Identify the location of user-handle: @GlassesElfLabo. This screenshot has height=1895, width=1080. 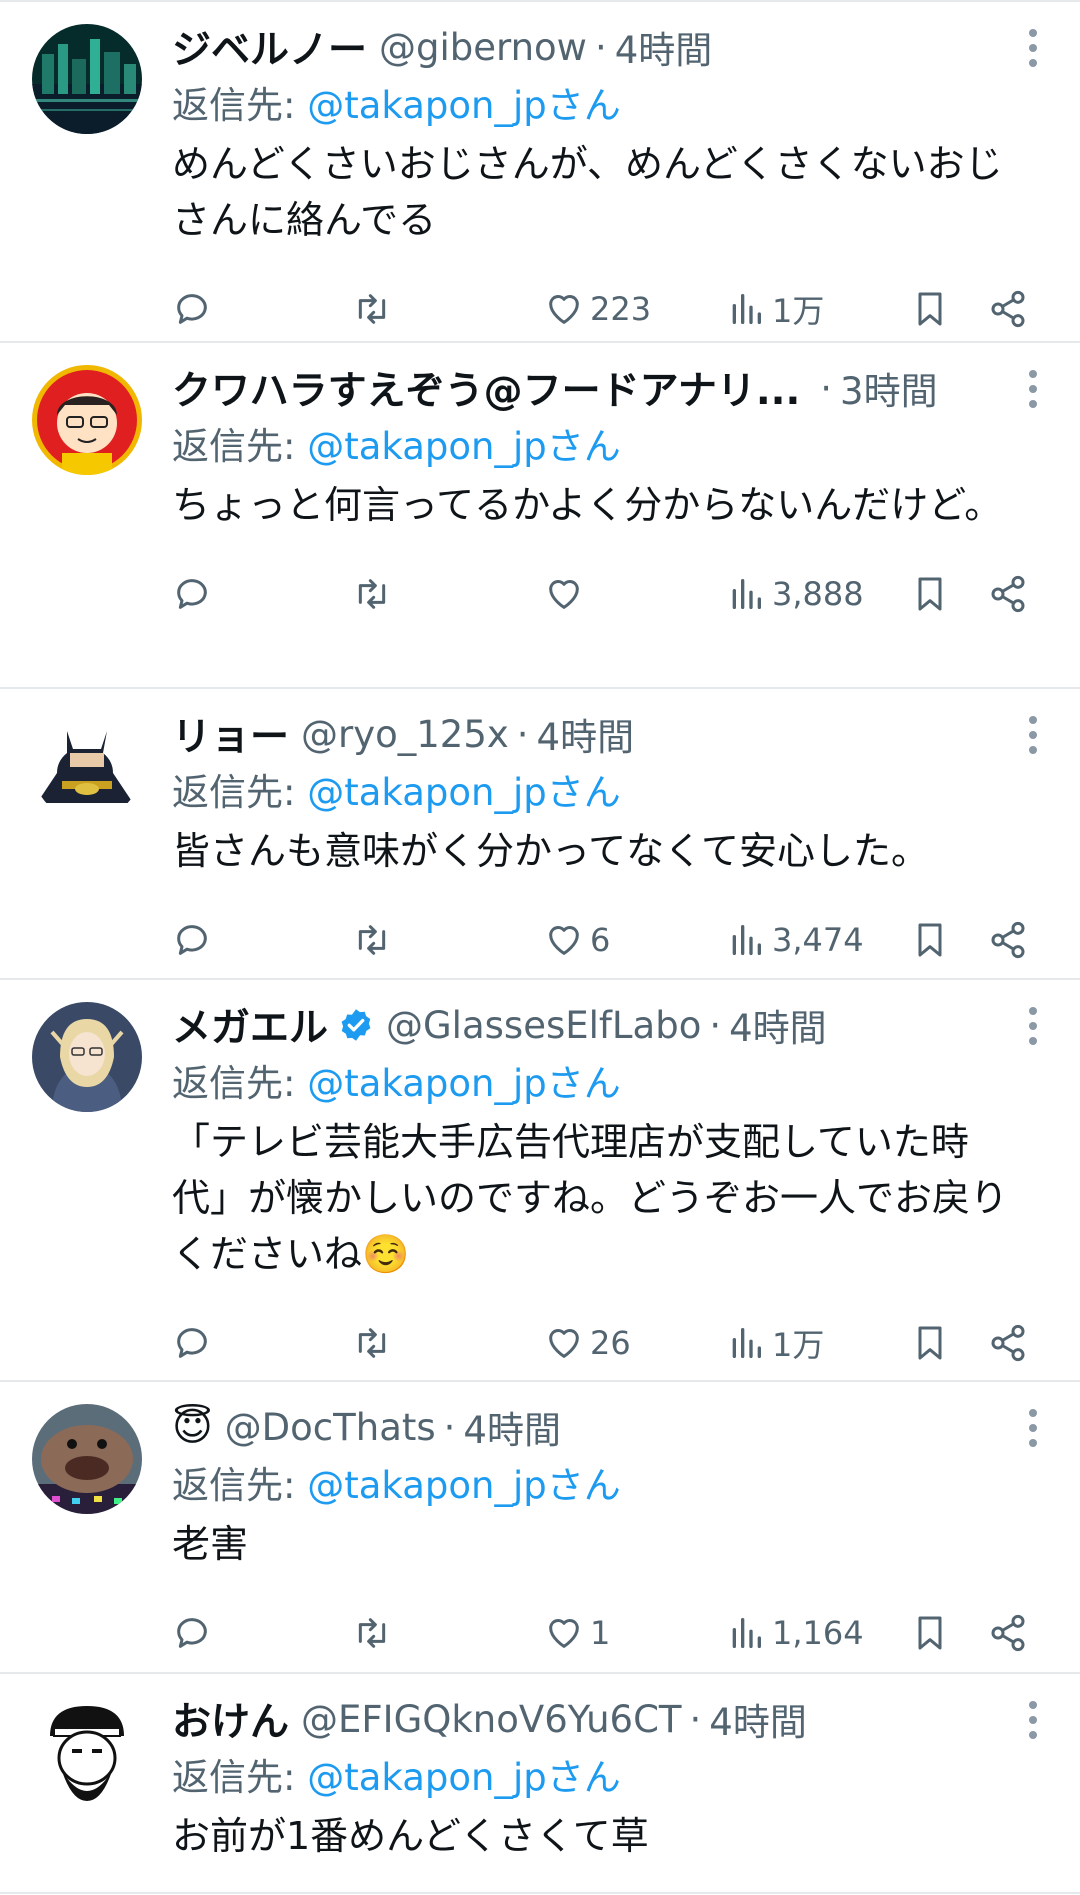
(543, 1025).